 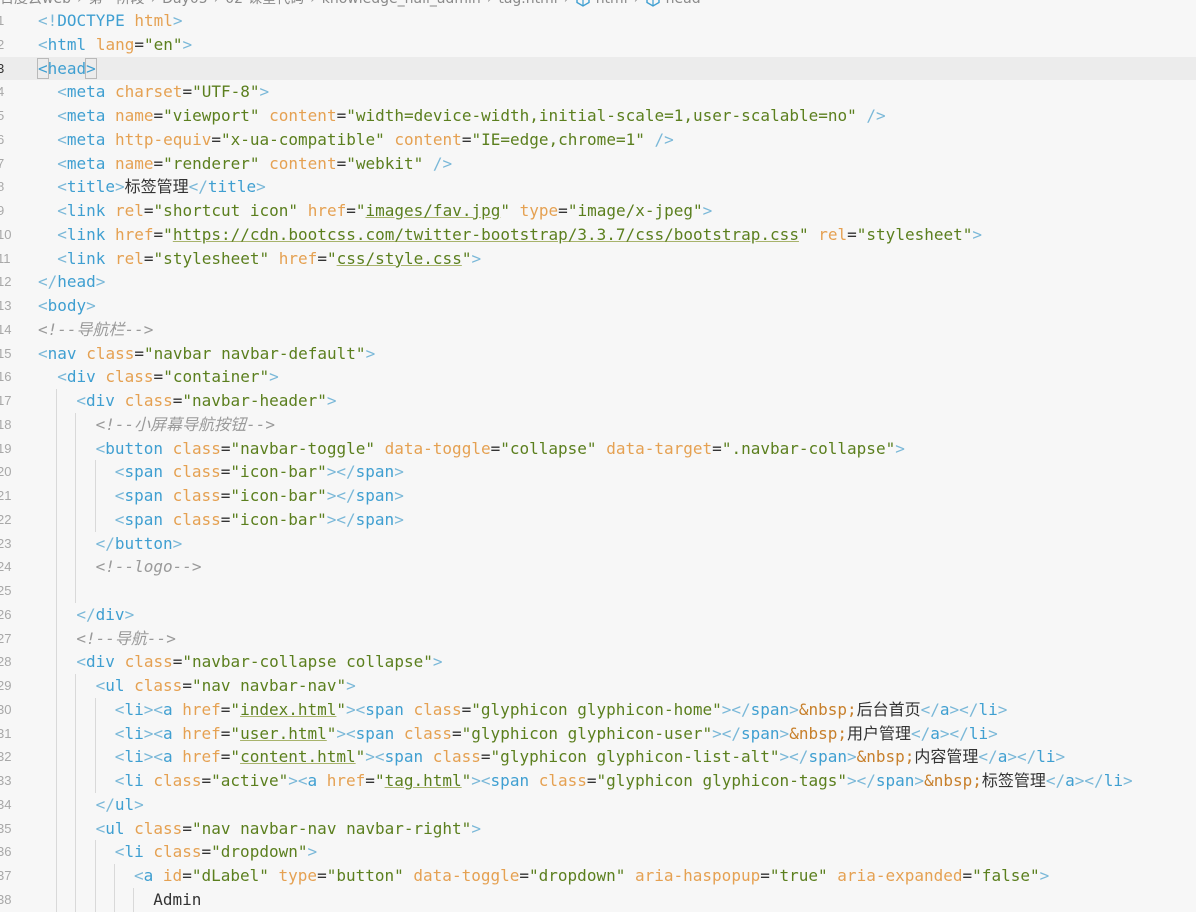 I want to click on line-number: 27, so click(x=6, y=638).